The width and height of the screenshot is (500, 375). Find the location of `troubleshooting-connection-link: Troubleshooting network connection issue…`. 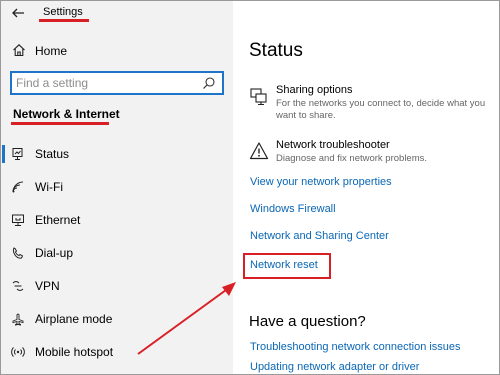

troubleshooting-connection-link: Troubleshooting network connection issue… is located at coordinates (355, 347).